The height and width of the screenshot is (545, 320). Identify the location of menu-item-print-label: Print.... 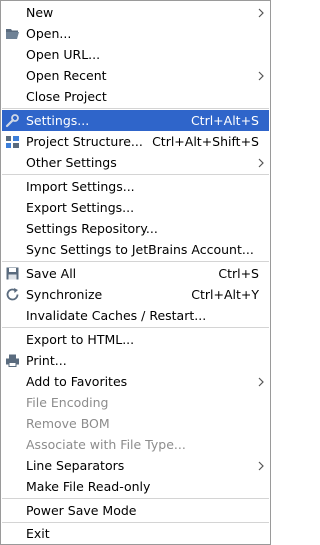
(46, 360).